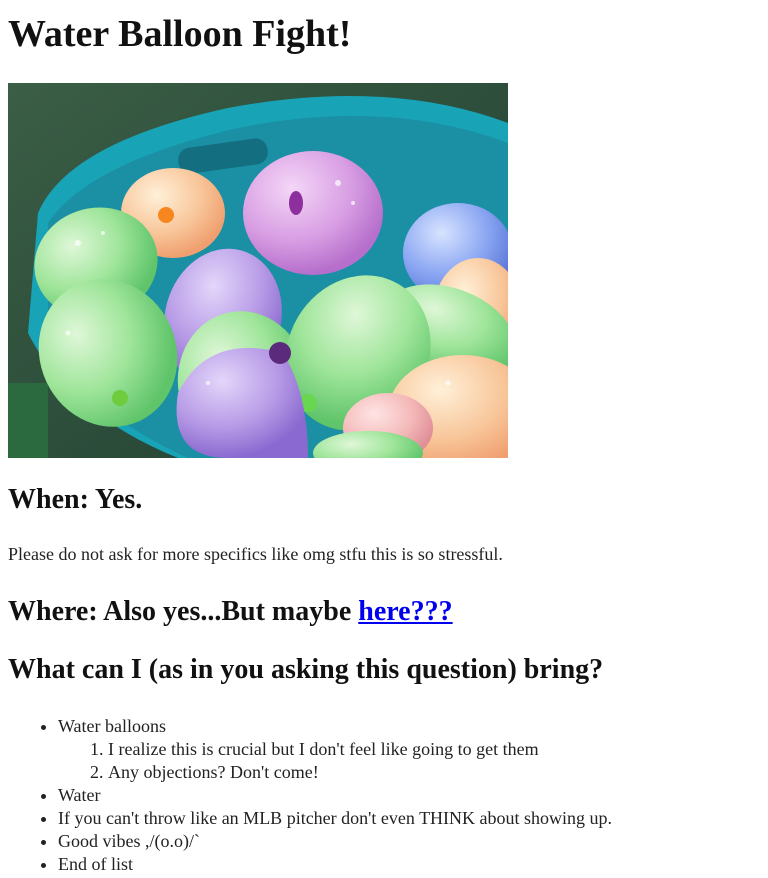 The image size is (768, 878). What do you see at coordinates (409, 864) in the screenshot?
I see `list-item: End of list` at bounding box center [409, 864].